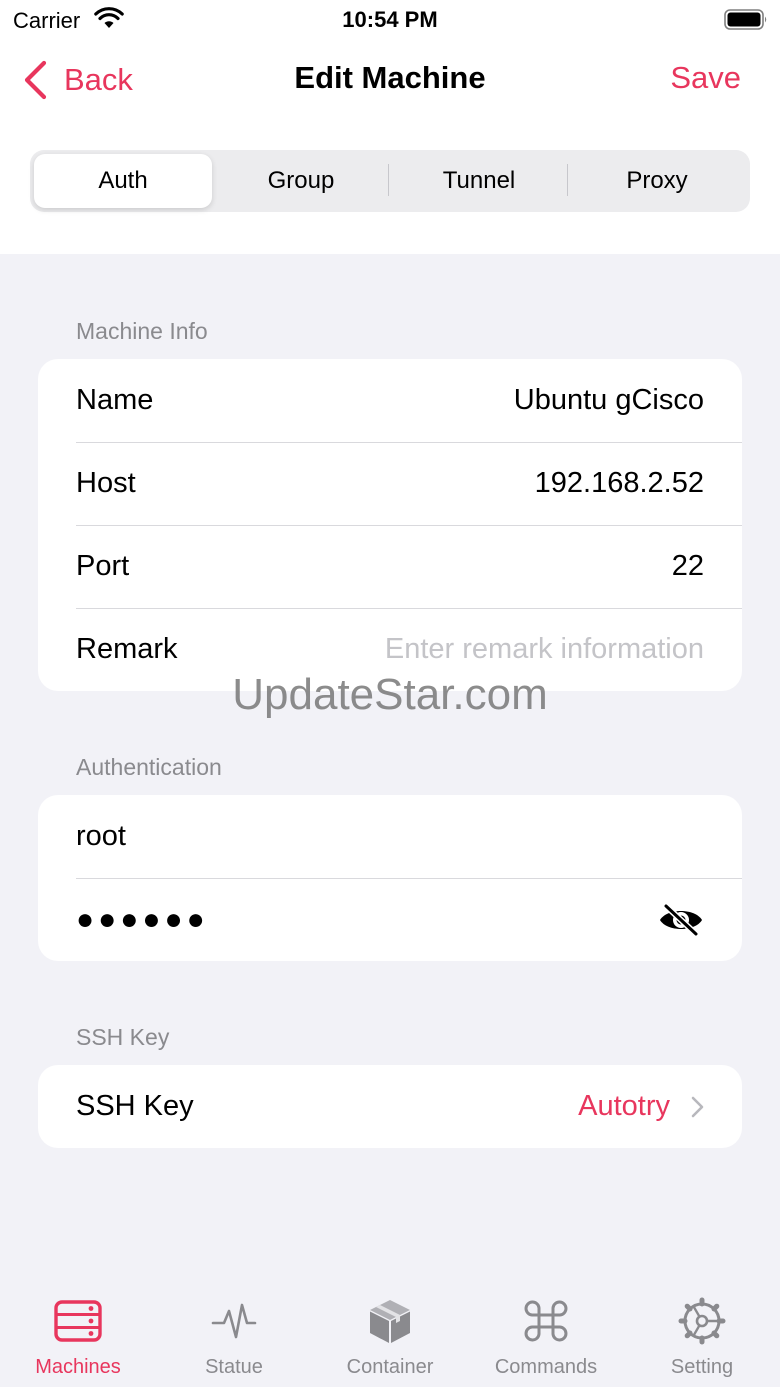 The height and width of the screenshot is (1387, 780). I want to click on pulse-icon, so click(234, 1321).